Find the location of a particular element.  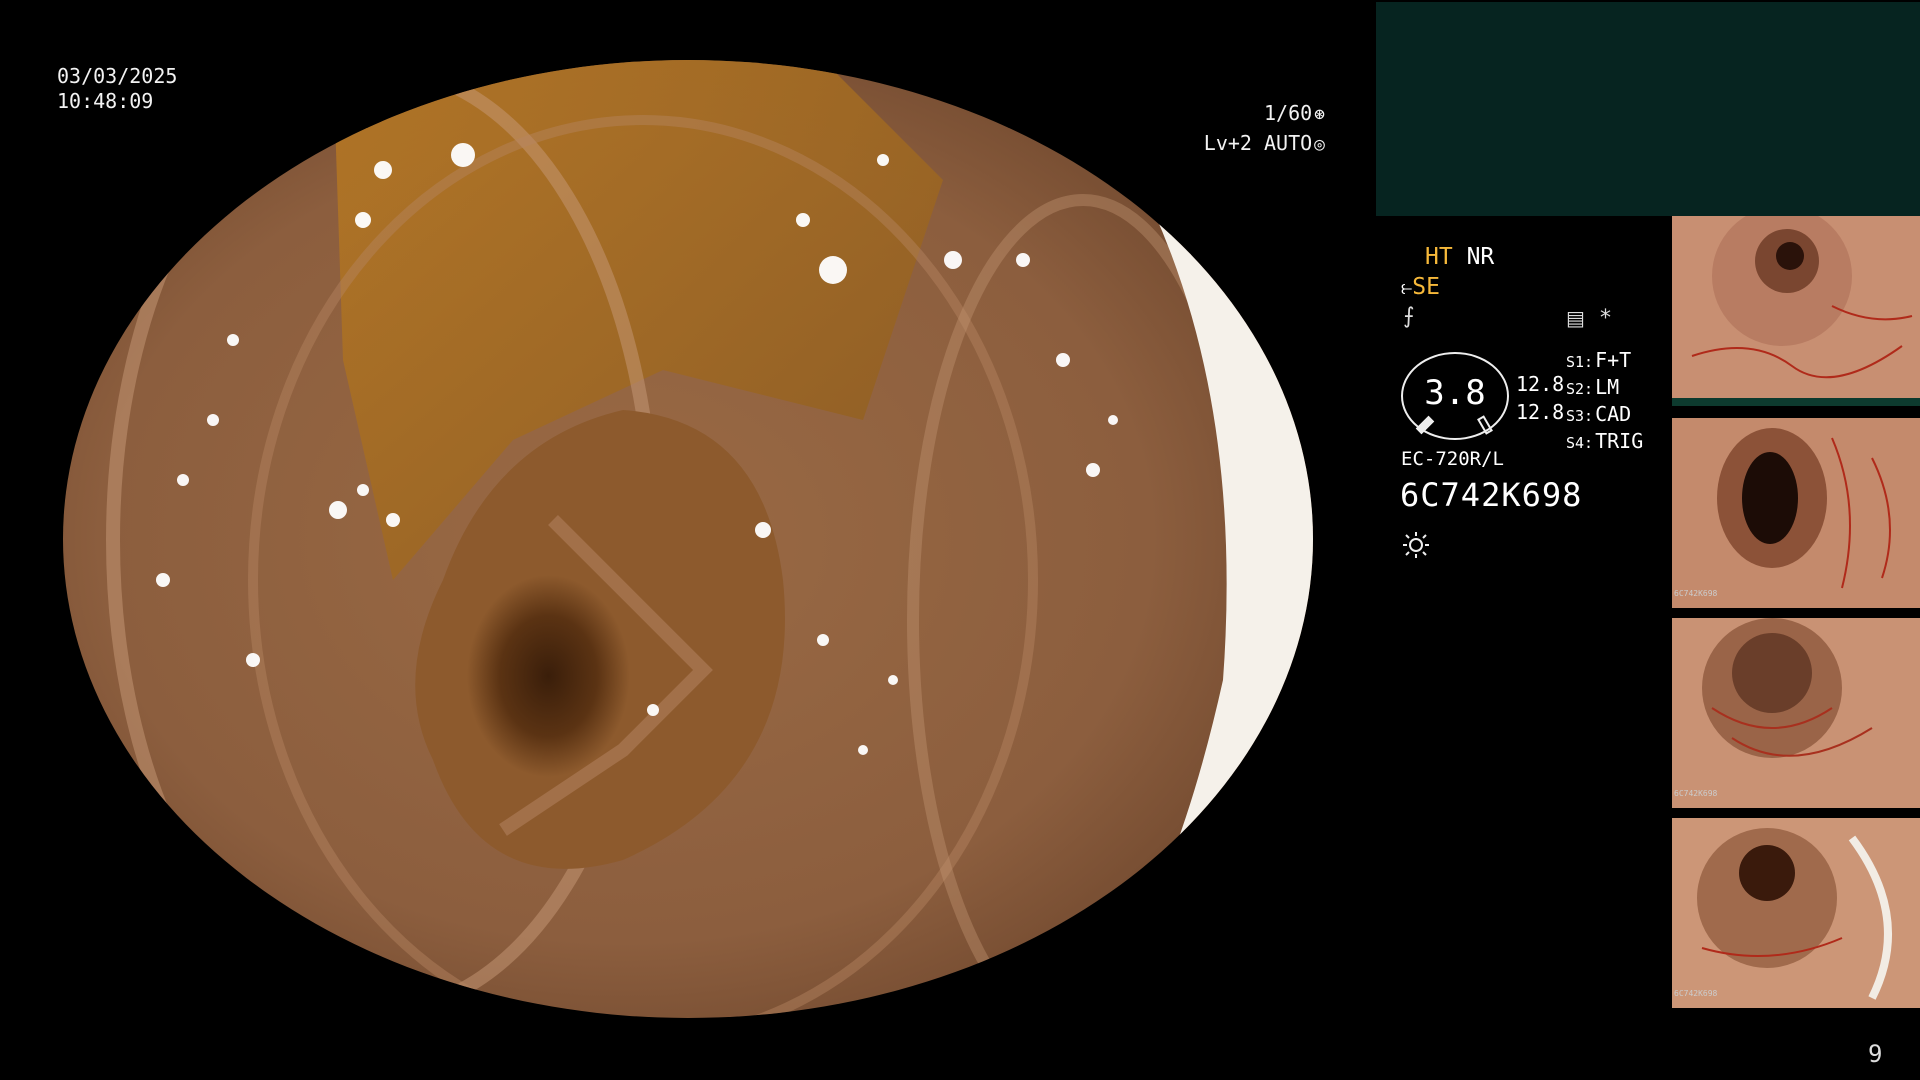

thumbnail-4: 6C742K698 is located at coordinates (1796, 913).